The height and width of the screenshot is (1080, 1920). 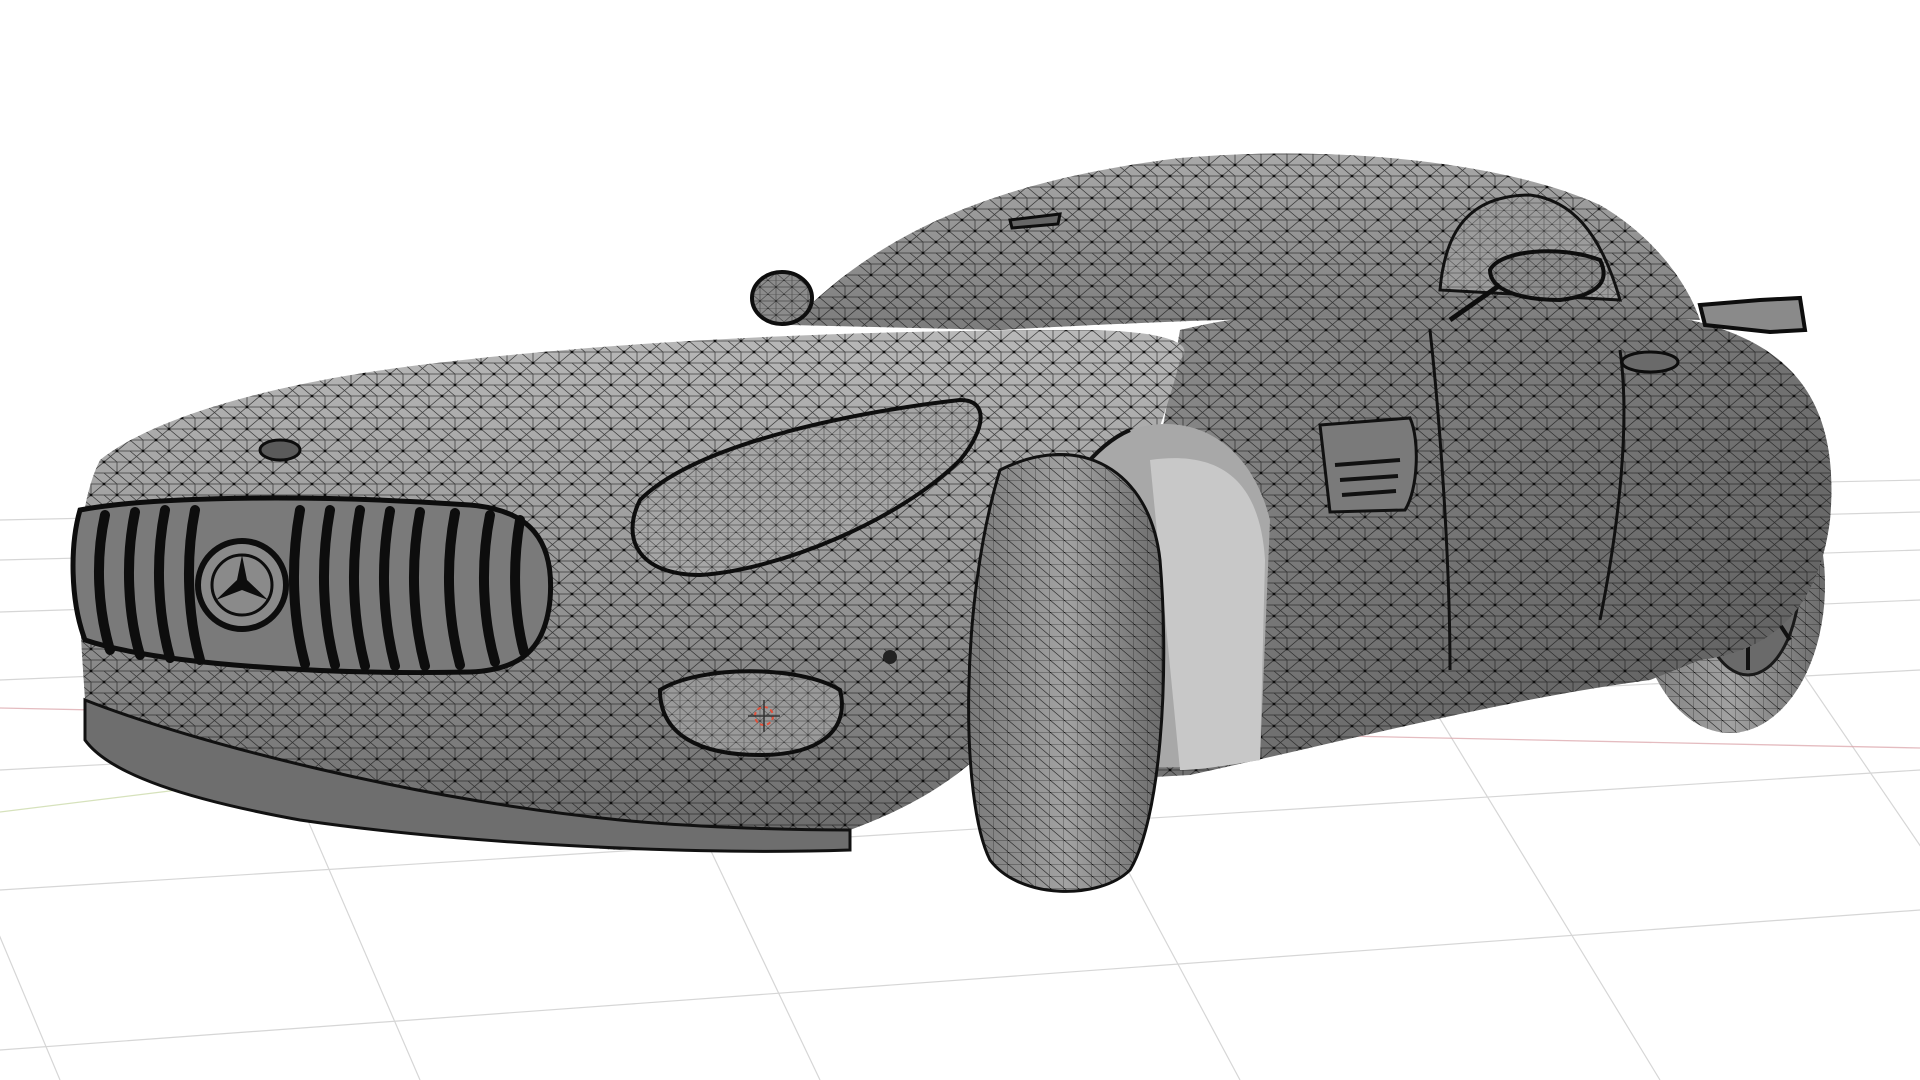 What do you see at coordinates (1066, 673) in the screenshot?
I see `front-wheel` at bounding box center [1066, 673].